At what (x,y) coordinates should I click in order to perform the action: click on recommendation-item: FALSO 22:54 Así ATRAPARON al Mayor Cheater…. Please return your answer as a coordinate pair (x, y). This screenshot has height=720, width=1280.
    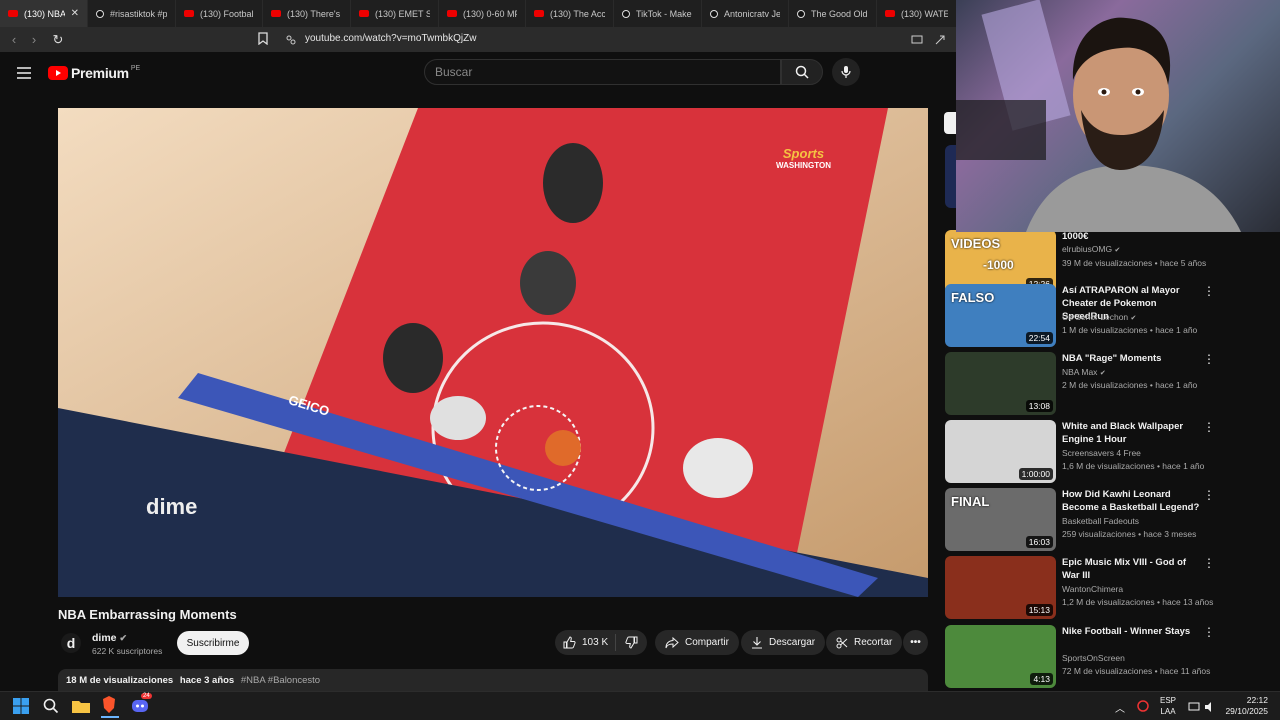
    Looking at the image, I should click on (1110, 316).